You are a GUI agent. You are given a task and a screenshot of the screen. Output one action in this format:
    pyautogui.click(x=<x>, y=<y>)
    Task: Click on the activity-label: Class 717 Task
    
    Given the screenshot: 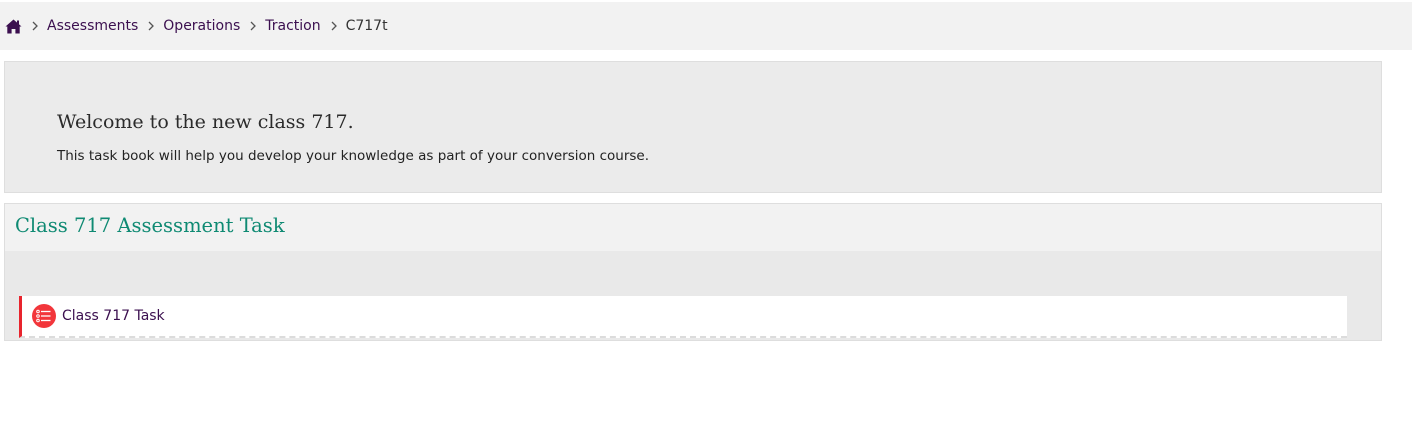 What is the action you would take?
    pyautogui.click(x=113, y=316)
    